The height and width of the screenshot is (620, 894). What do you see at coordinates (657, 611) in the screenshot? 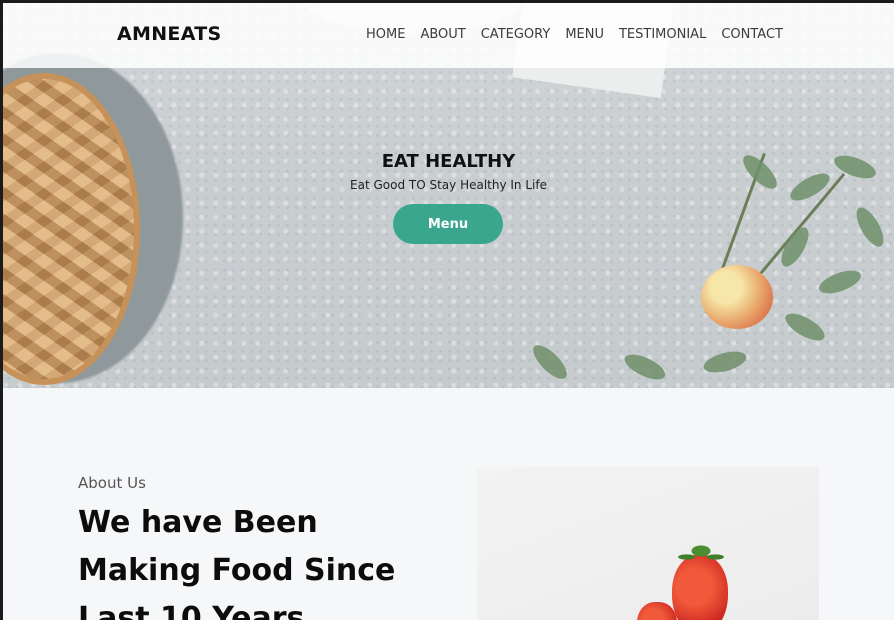
I see `strawberry-image` at bounding box center [657, 611].